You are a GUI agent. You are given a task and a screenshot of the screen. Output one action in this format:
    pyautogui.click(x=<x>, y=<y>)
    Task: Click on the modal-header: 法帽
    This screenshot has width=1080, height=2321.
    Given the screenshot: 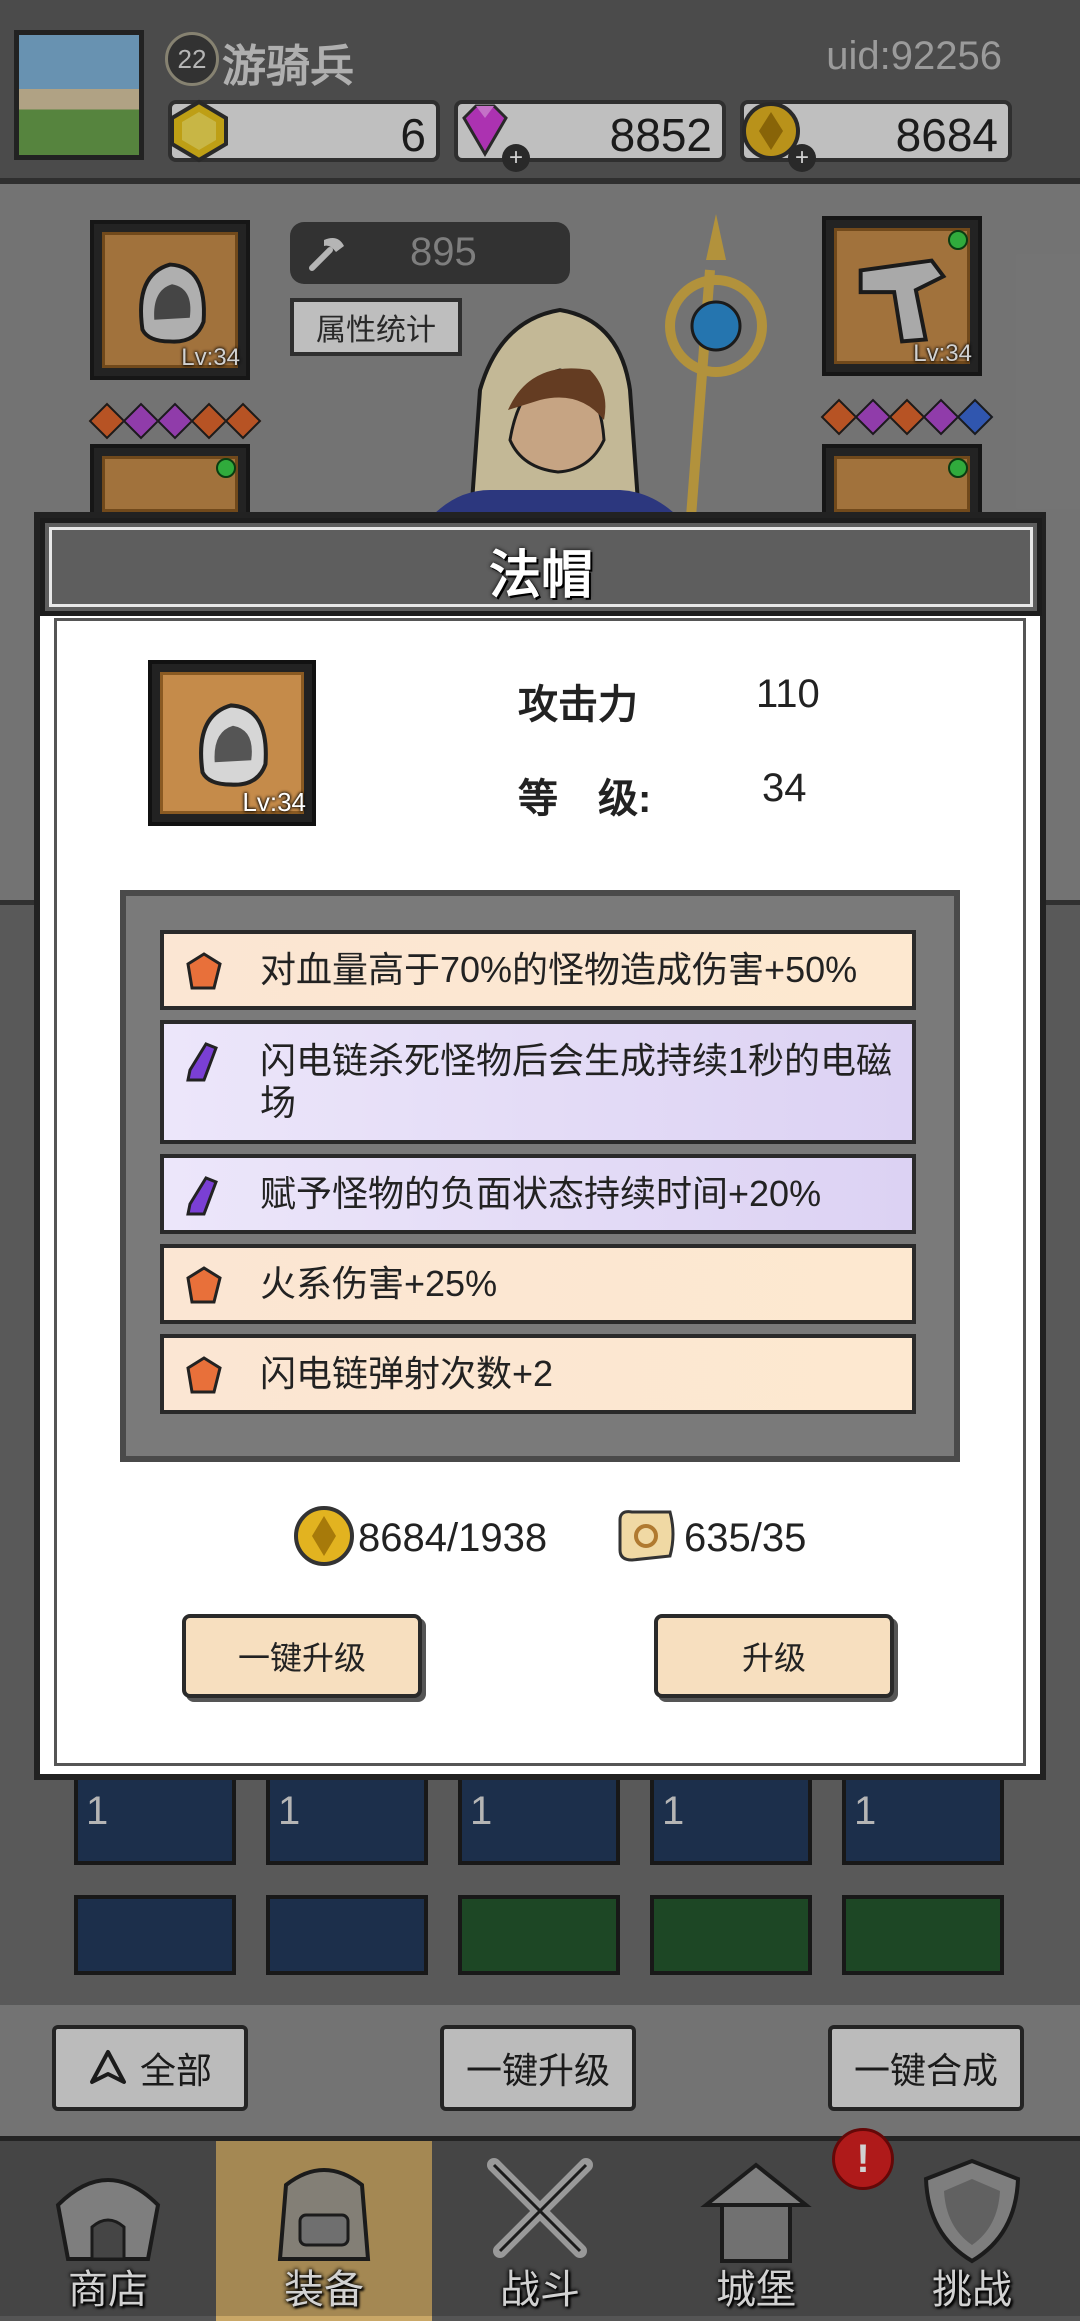 What is the action you would take?
    pyautogui.click(x=541, y=567)
    